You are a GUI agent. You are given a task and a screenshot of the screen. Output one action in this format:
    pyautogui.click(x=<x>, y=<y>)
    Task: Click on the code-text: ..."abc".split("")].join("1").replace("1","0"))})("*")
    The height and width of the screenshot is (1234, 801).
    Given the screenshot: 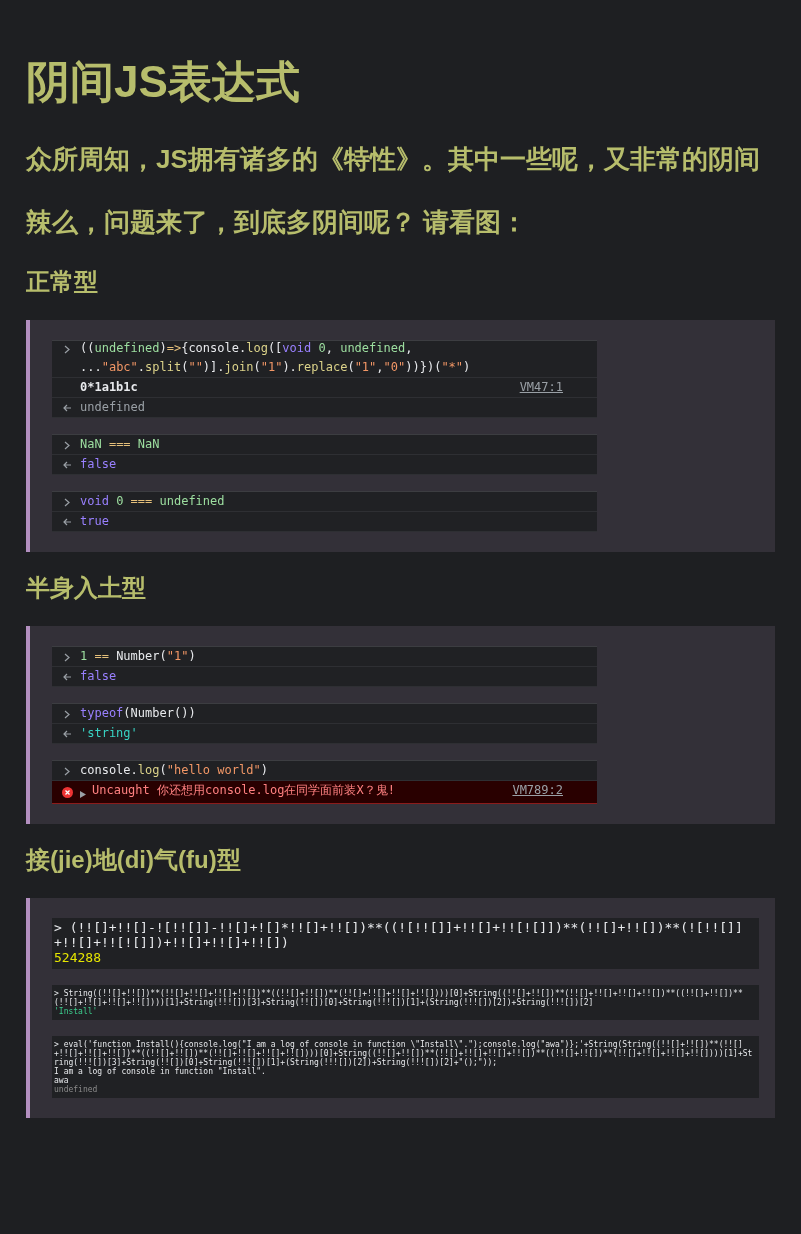 What is the action you would take?
    pyautogui.click(x=276, y=367)
    